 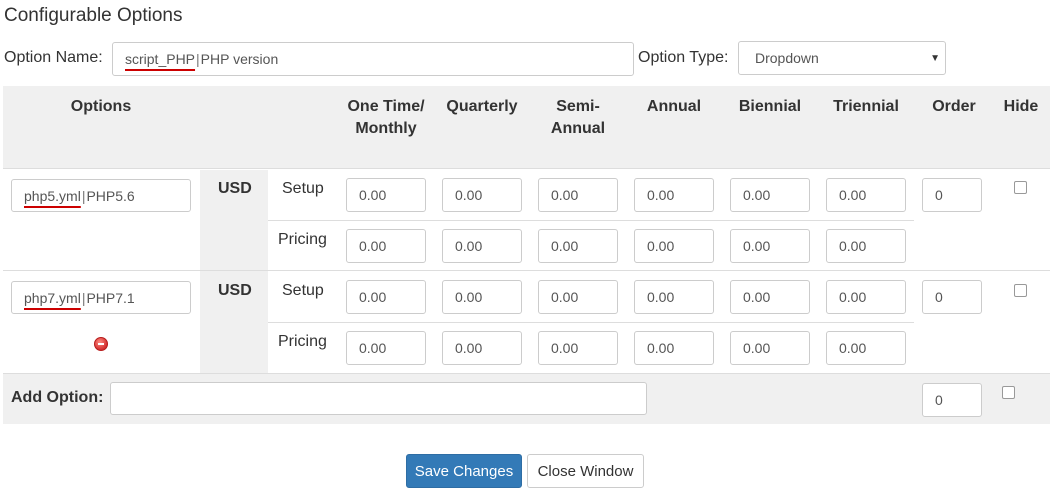 What do you see at coordinates (386, 117) in the screenshot?
I see `header-one-time-monthly: One Time/ Monthly` at bounding box center [386, 117].